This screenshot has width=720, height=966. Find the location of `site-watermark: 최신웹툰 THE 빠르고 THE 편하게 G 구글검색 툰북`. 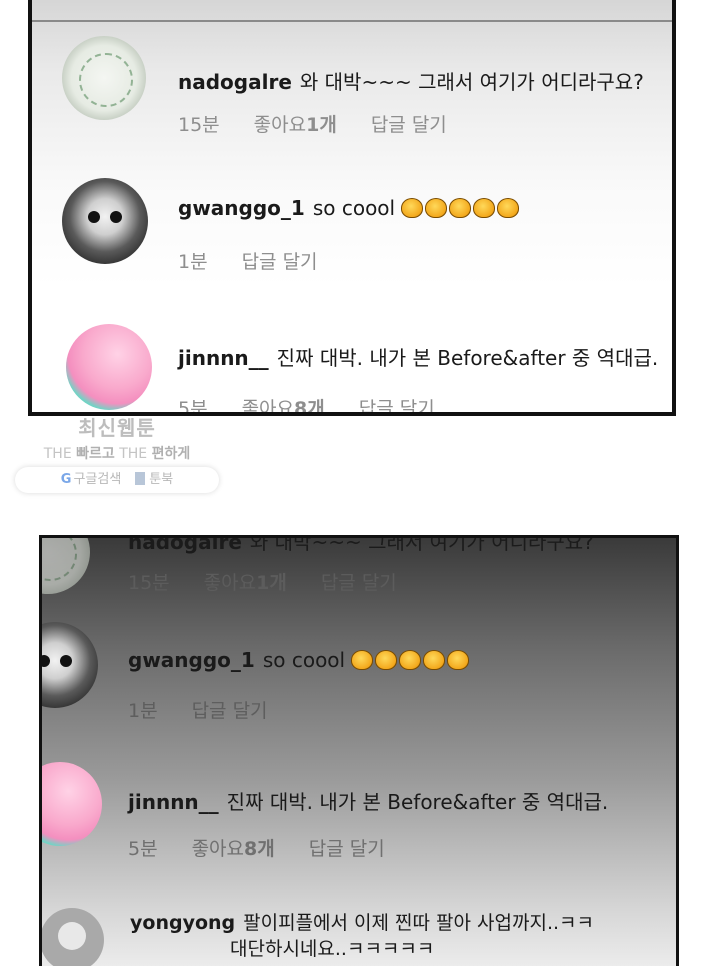

site-watermark: 최신웹툰 THE 빠르고 THE 편하게 G 구글검색 툰북 is located at coordinates (117, 452).